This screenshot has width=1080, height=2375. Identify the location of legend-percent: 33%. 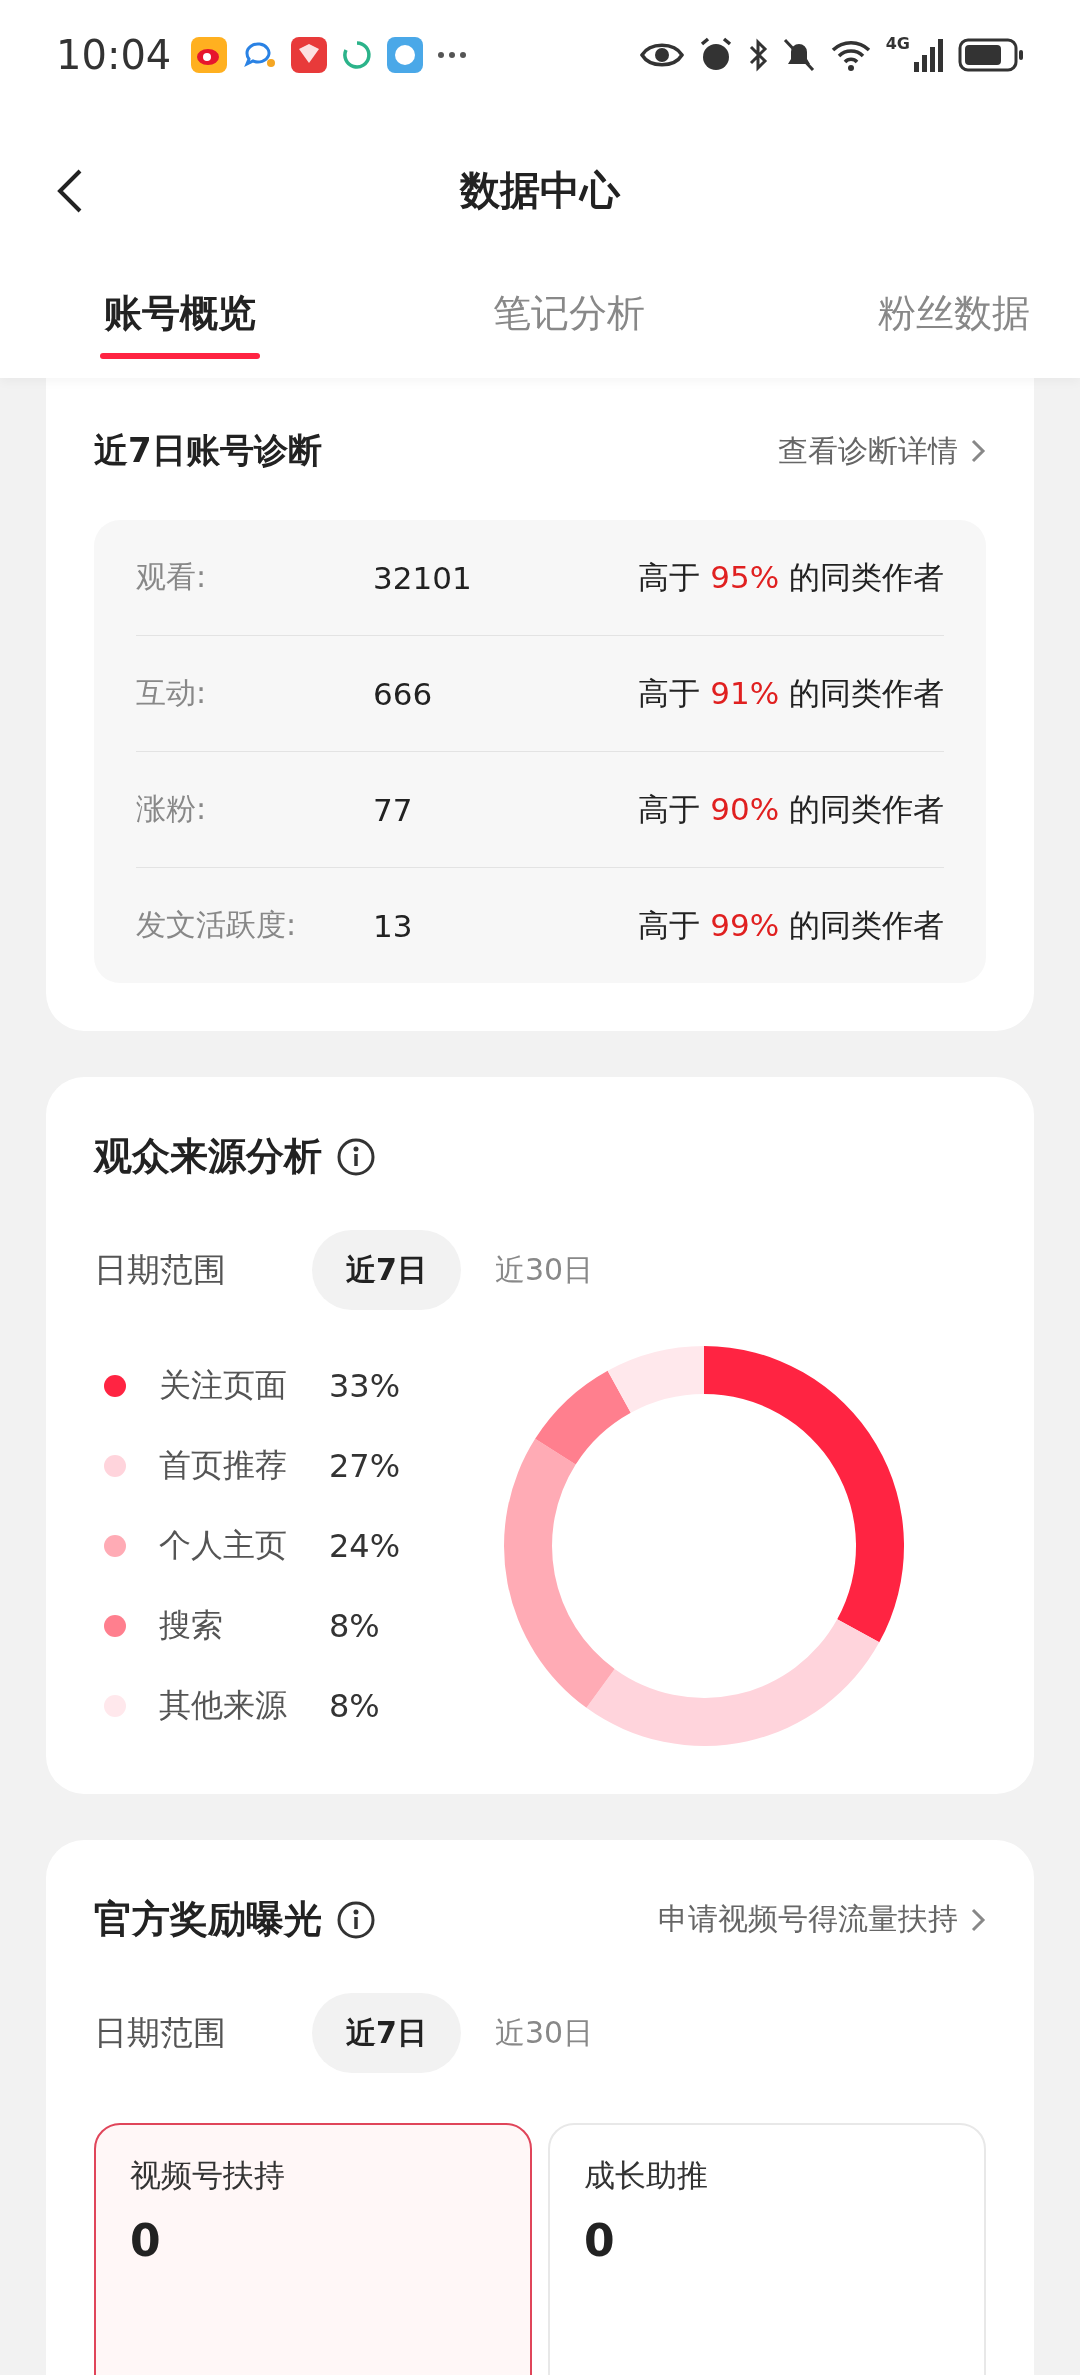
(365, 1386).